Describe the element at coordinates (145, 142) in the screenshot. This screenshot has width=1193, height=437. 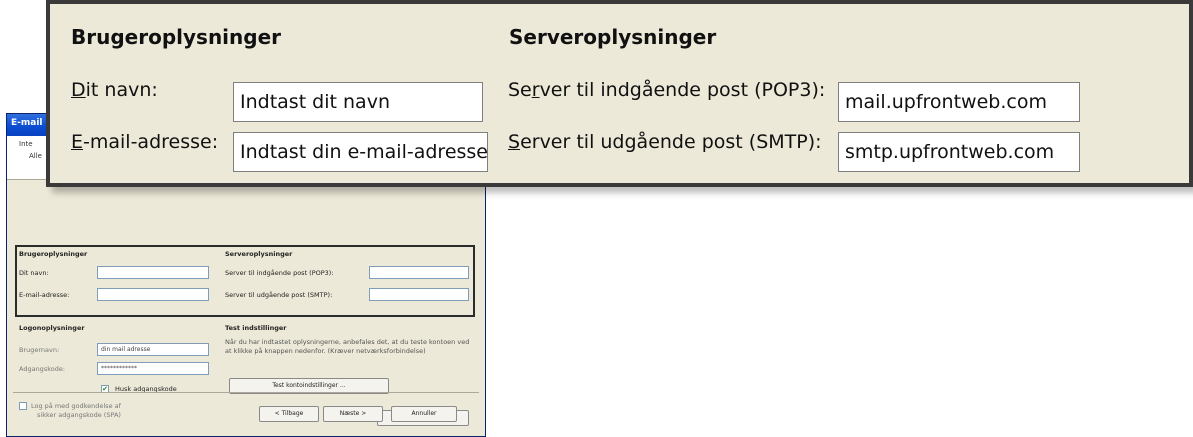
I see `email-label-zoom: E-mail-adresse:` at that location.